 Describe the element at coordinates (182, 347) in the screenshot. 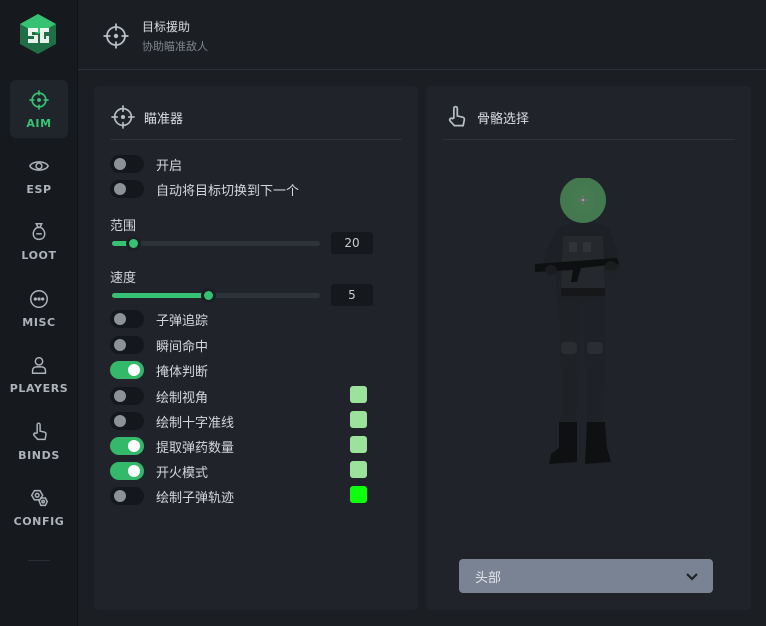

I see `instant-hit-label: 瞬间命中` at that location.